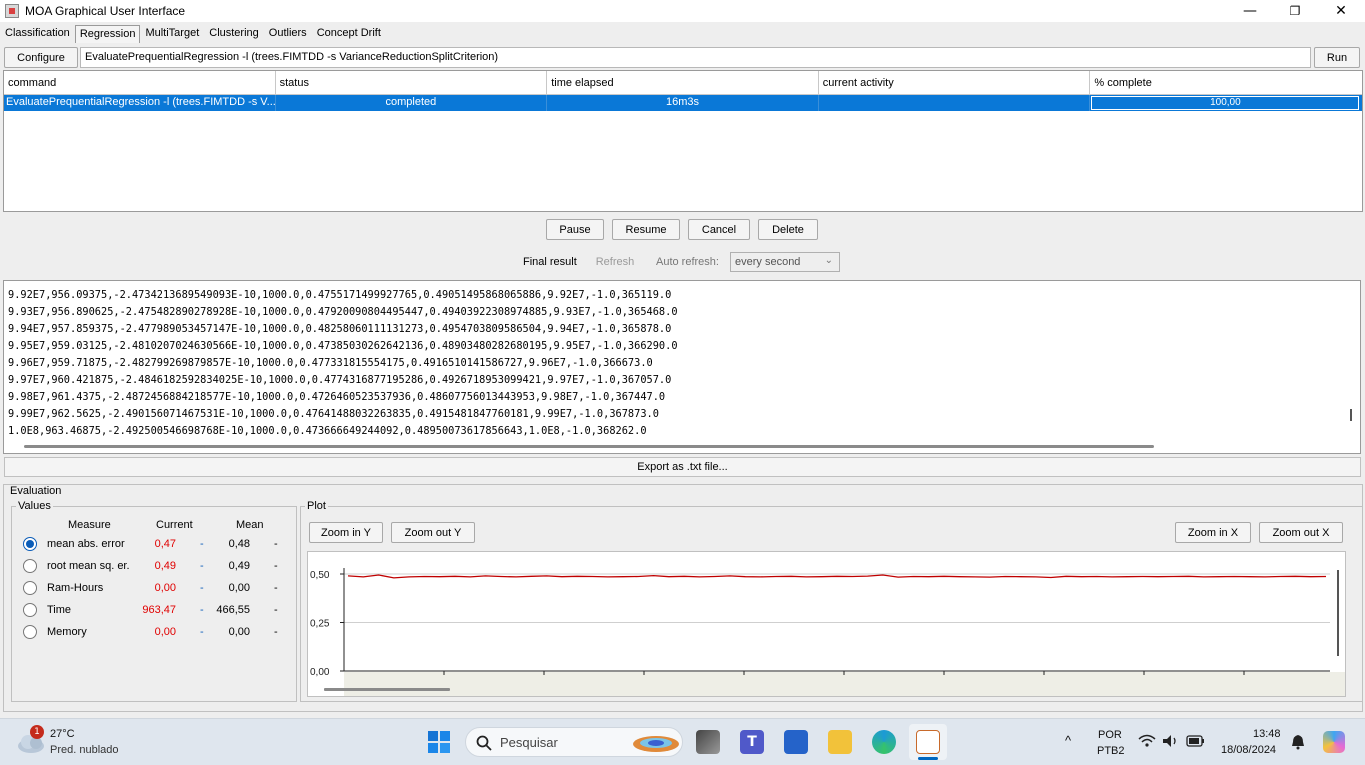  What do you see at coordinates (550, 262) in the screenshot?
I see `final-result-label: Final result` at bounding box center [550, 262].